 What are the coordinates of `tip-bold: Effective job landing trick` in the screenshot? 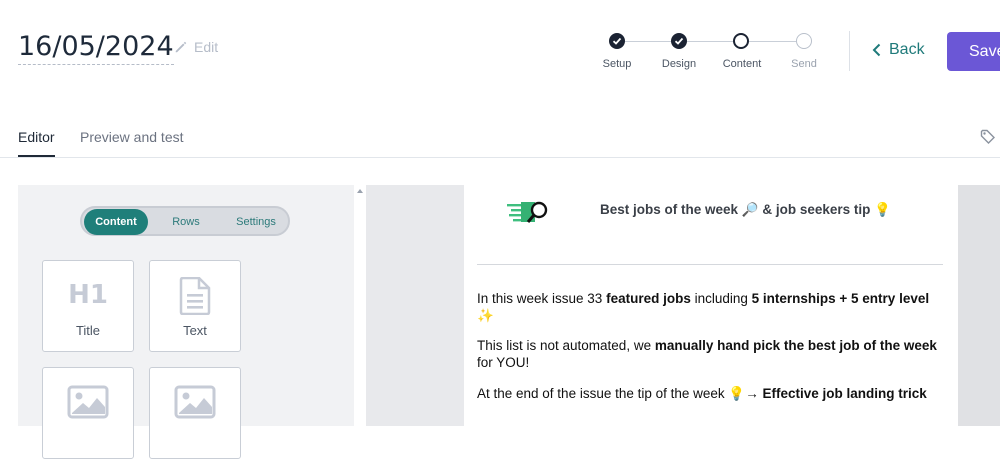 It's located at (844, 393).